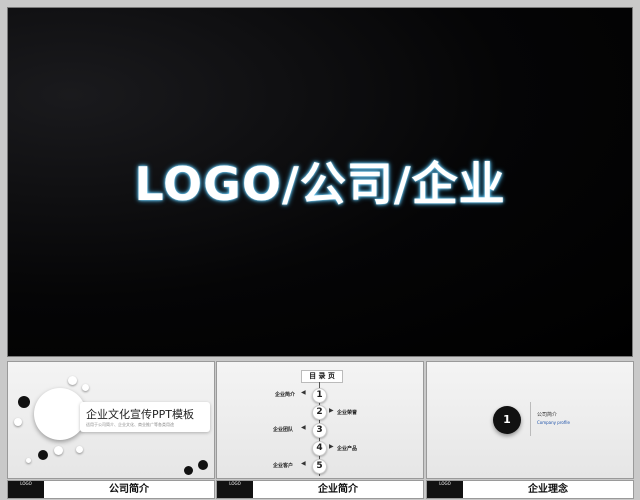 The height and width of the screenshot is (500, 640). I want to click on section-sublabel: Company profile, so click(553, 422).